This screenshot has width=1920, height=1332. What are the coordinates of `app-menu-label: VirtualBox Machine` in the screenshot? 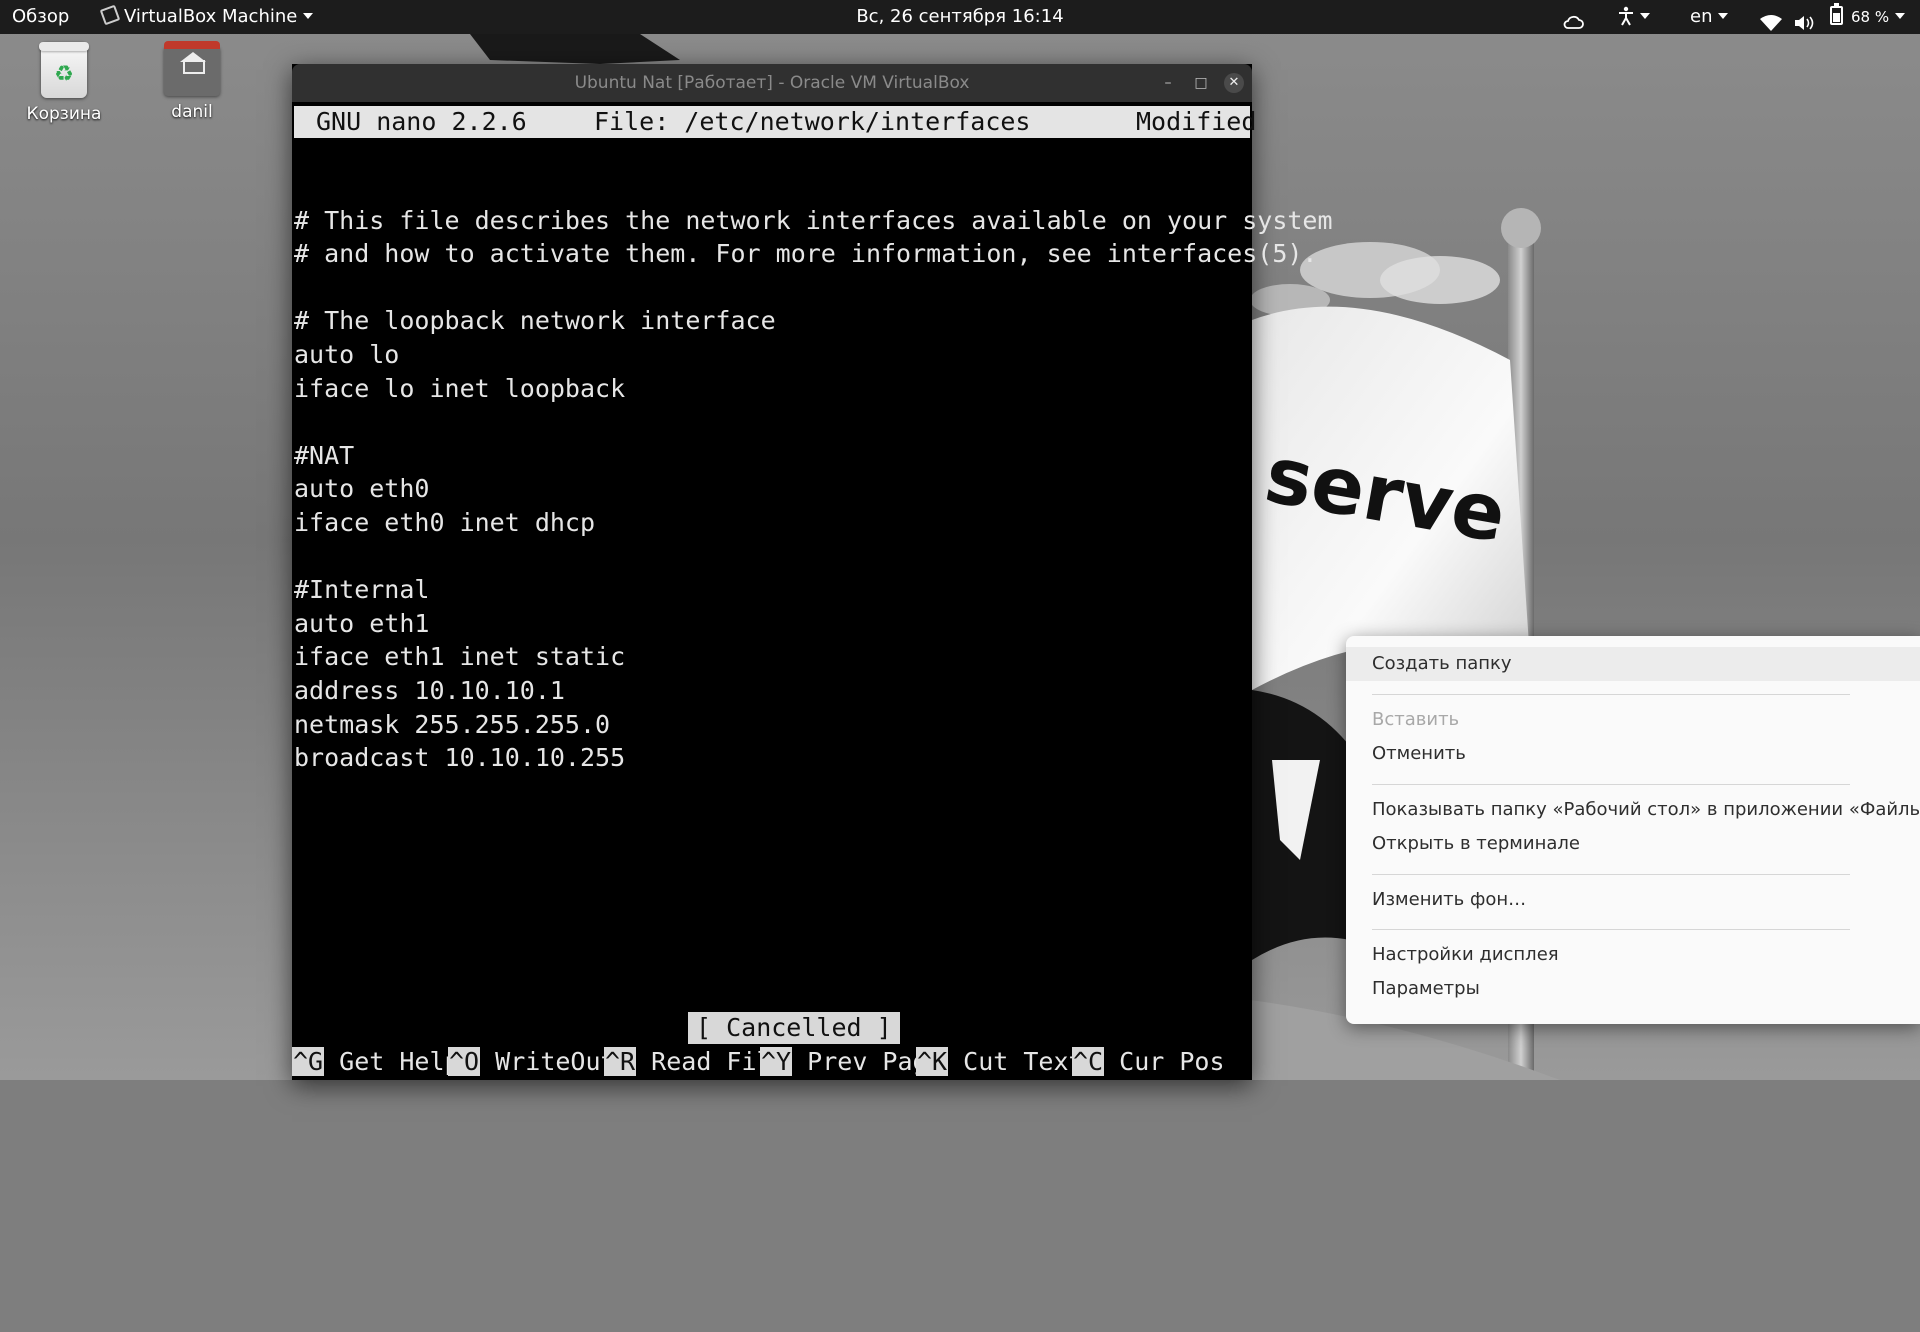 It's located at (211, 16).